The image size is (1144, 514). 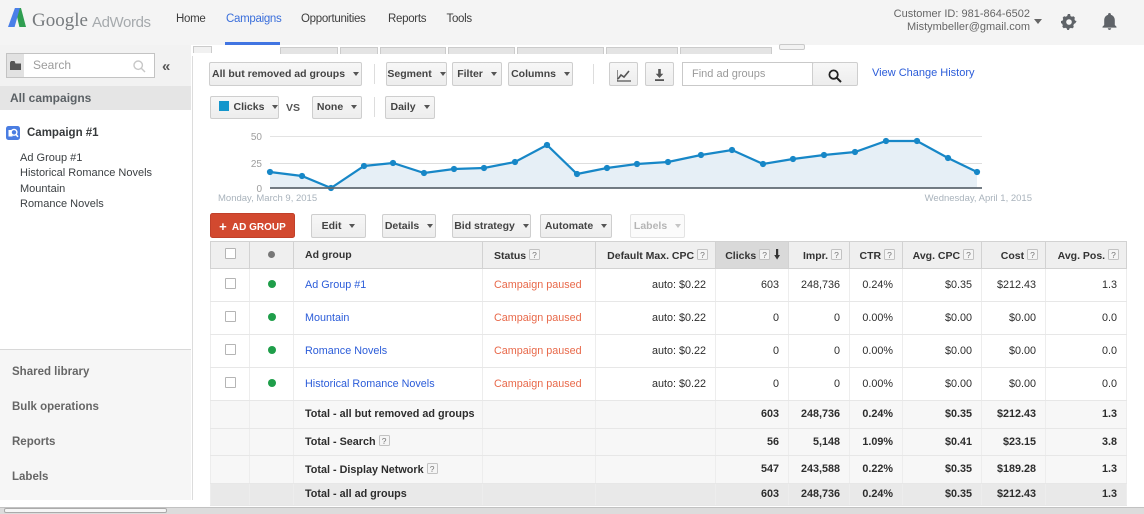 I want to click on svg-text: 50, so click(x=257, y=137).